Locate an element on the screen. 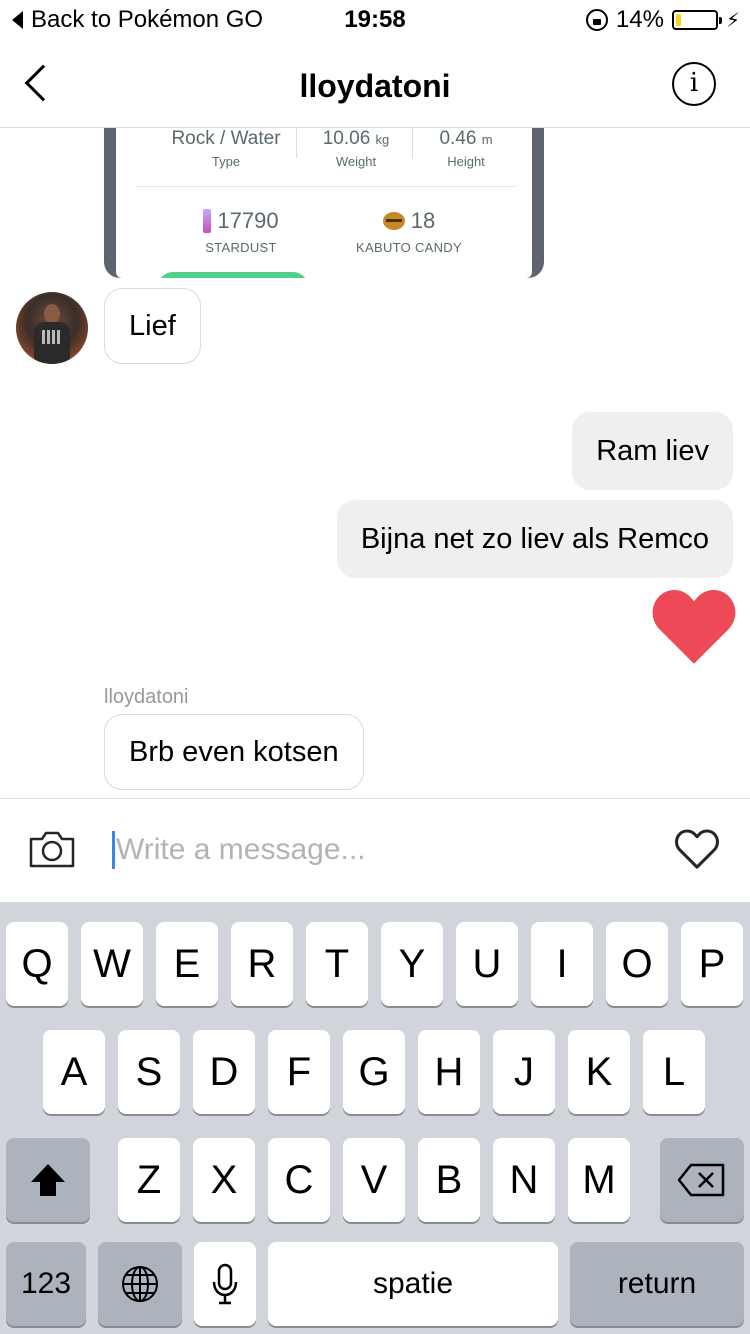  stardust-label: STARDUST is located at coordinates (241, 247).